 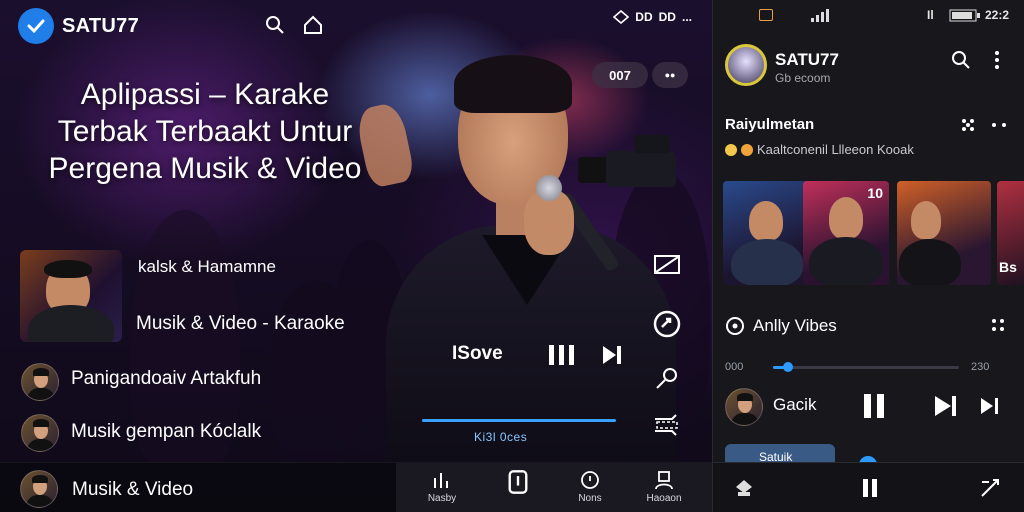 What do you see at coordinates (356, 487) in the screenshot?
I see `bottom-bar: Musik & Video Nasby Nons Haoaon` at bounding box center [356, 487].